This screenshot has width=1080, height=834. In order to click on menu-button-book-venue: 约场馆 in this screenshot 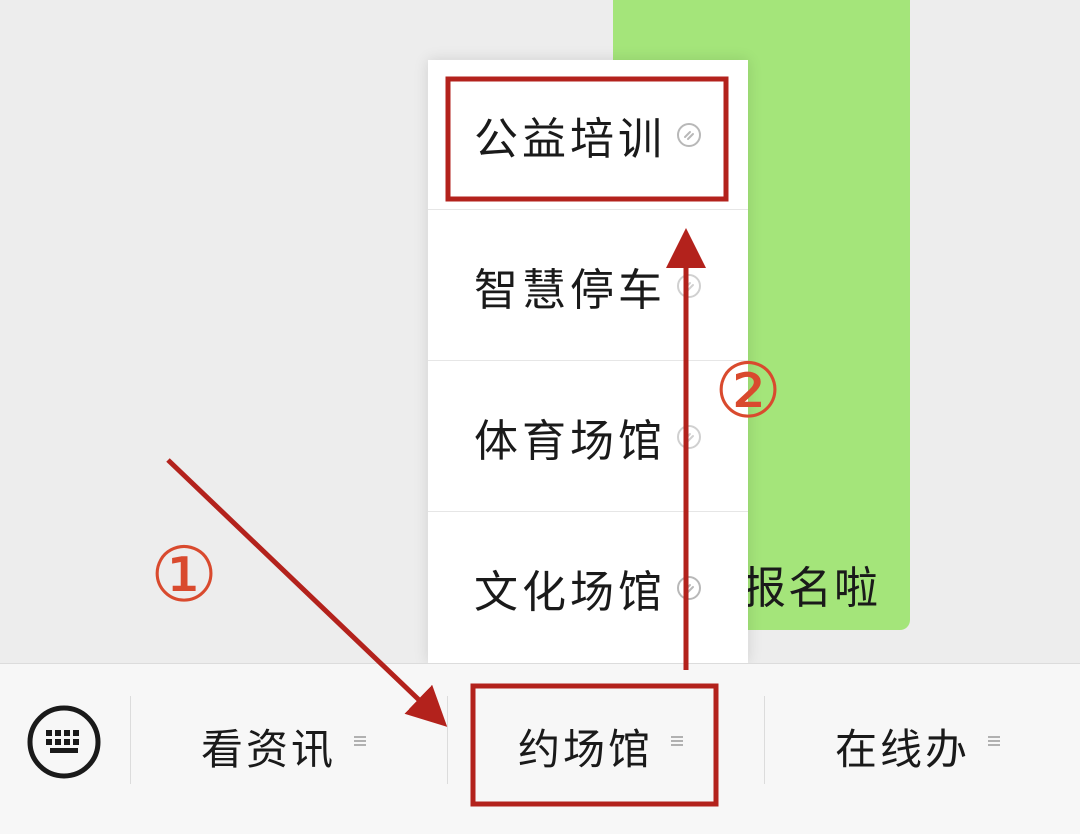, I will do `click(606, 739)`.